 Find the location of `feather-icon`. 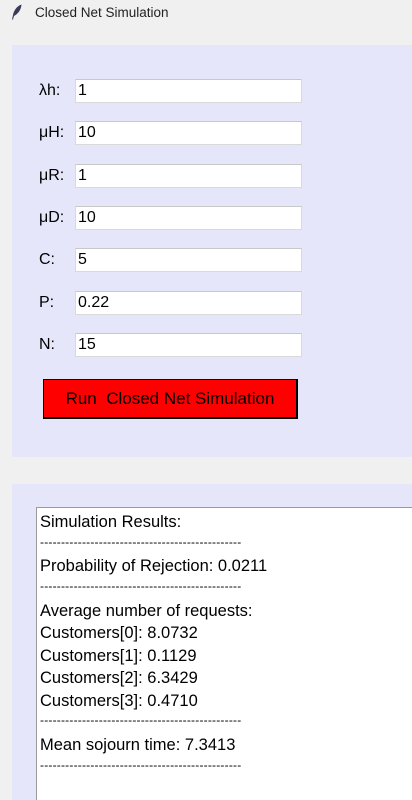

feather-icon is located at coordinates (17, 12).